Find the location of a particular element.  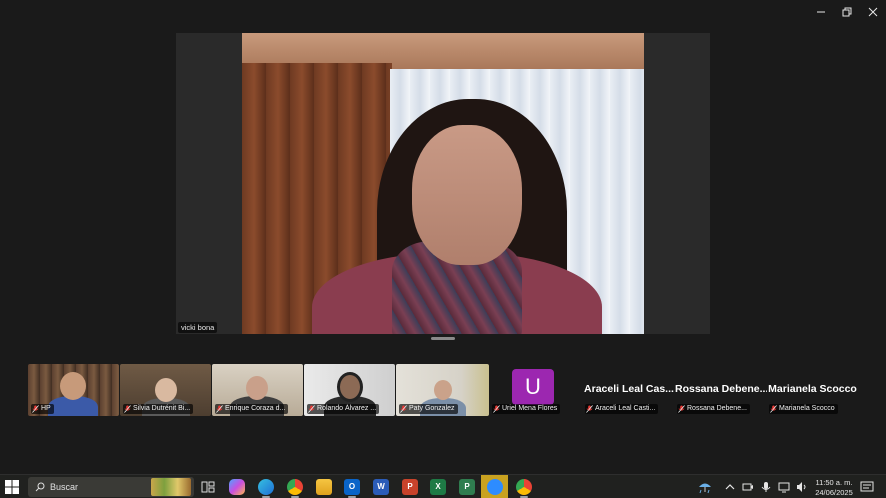

excel-icon: X is located at coordinates (438, 487).